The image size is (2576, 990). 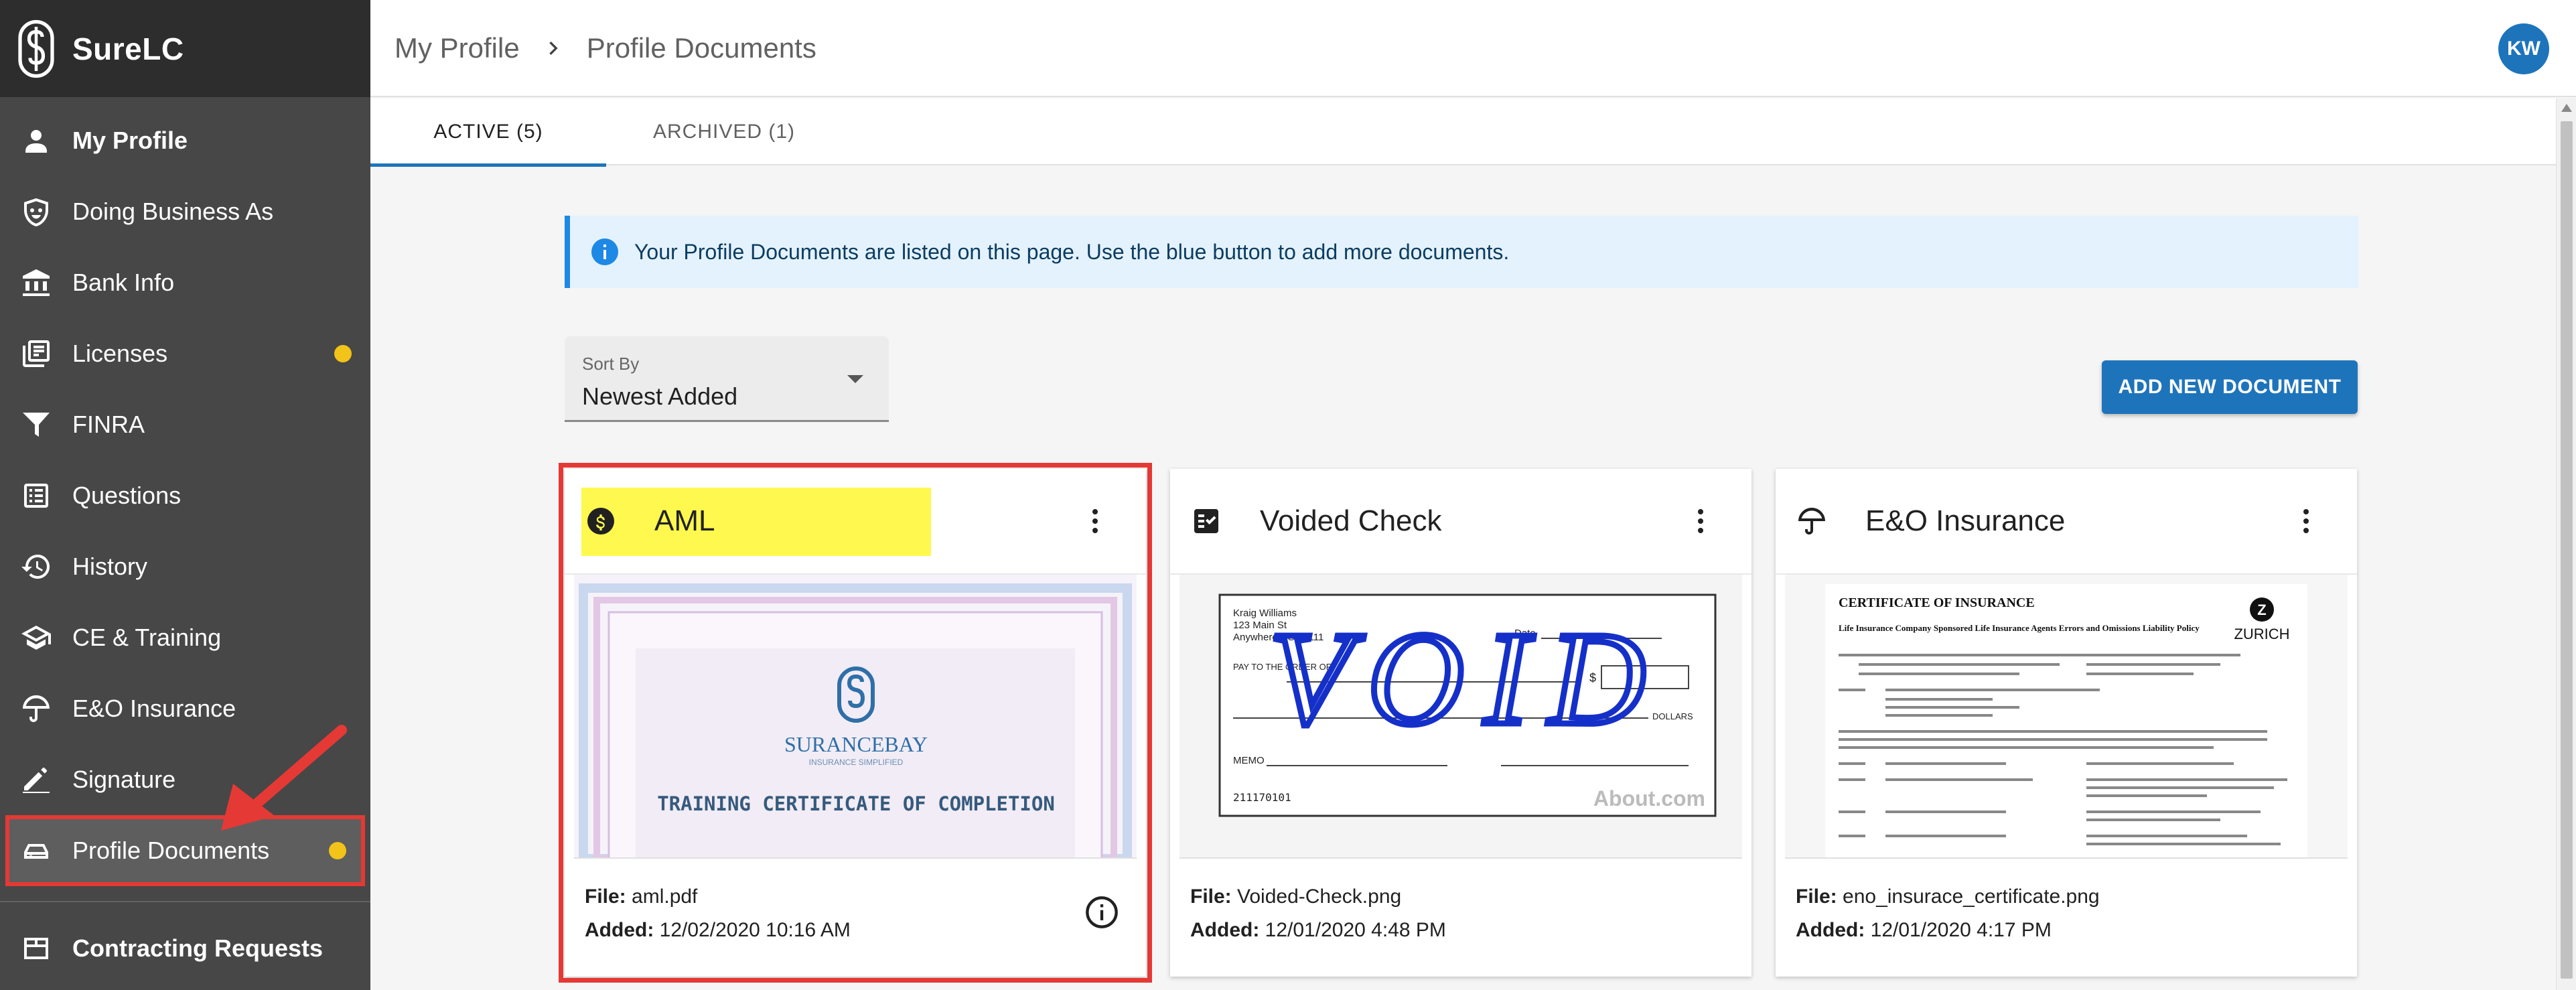 I want to click on bank-icon, so click(x=36, y=283).